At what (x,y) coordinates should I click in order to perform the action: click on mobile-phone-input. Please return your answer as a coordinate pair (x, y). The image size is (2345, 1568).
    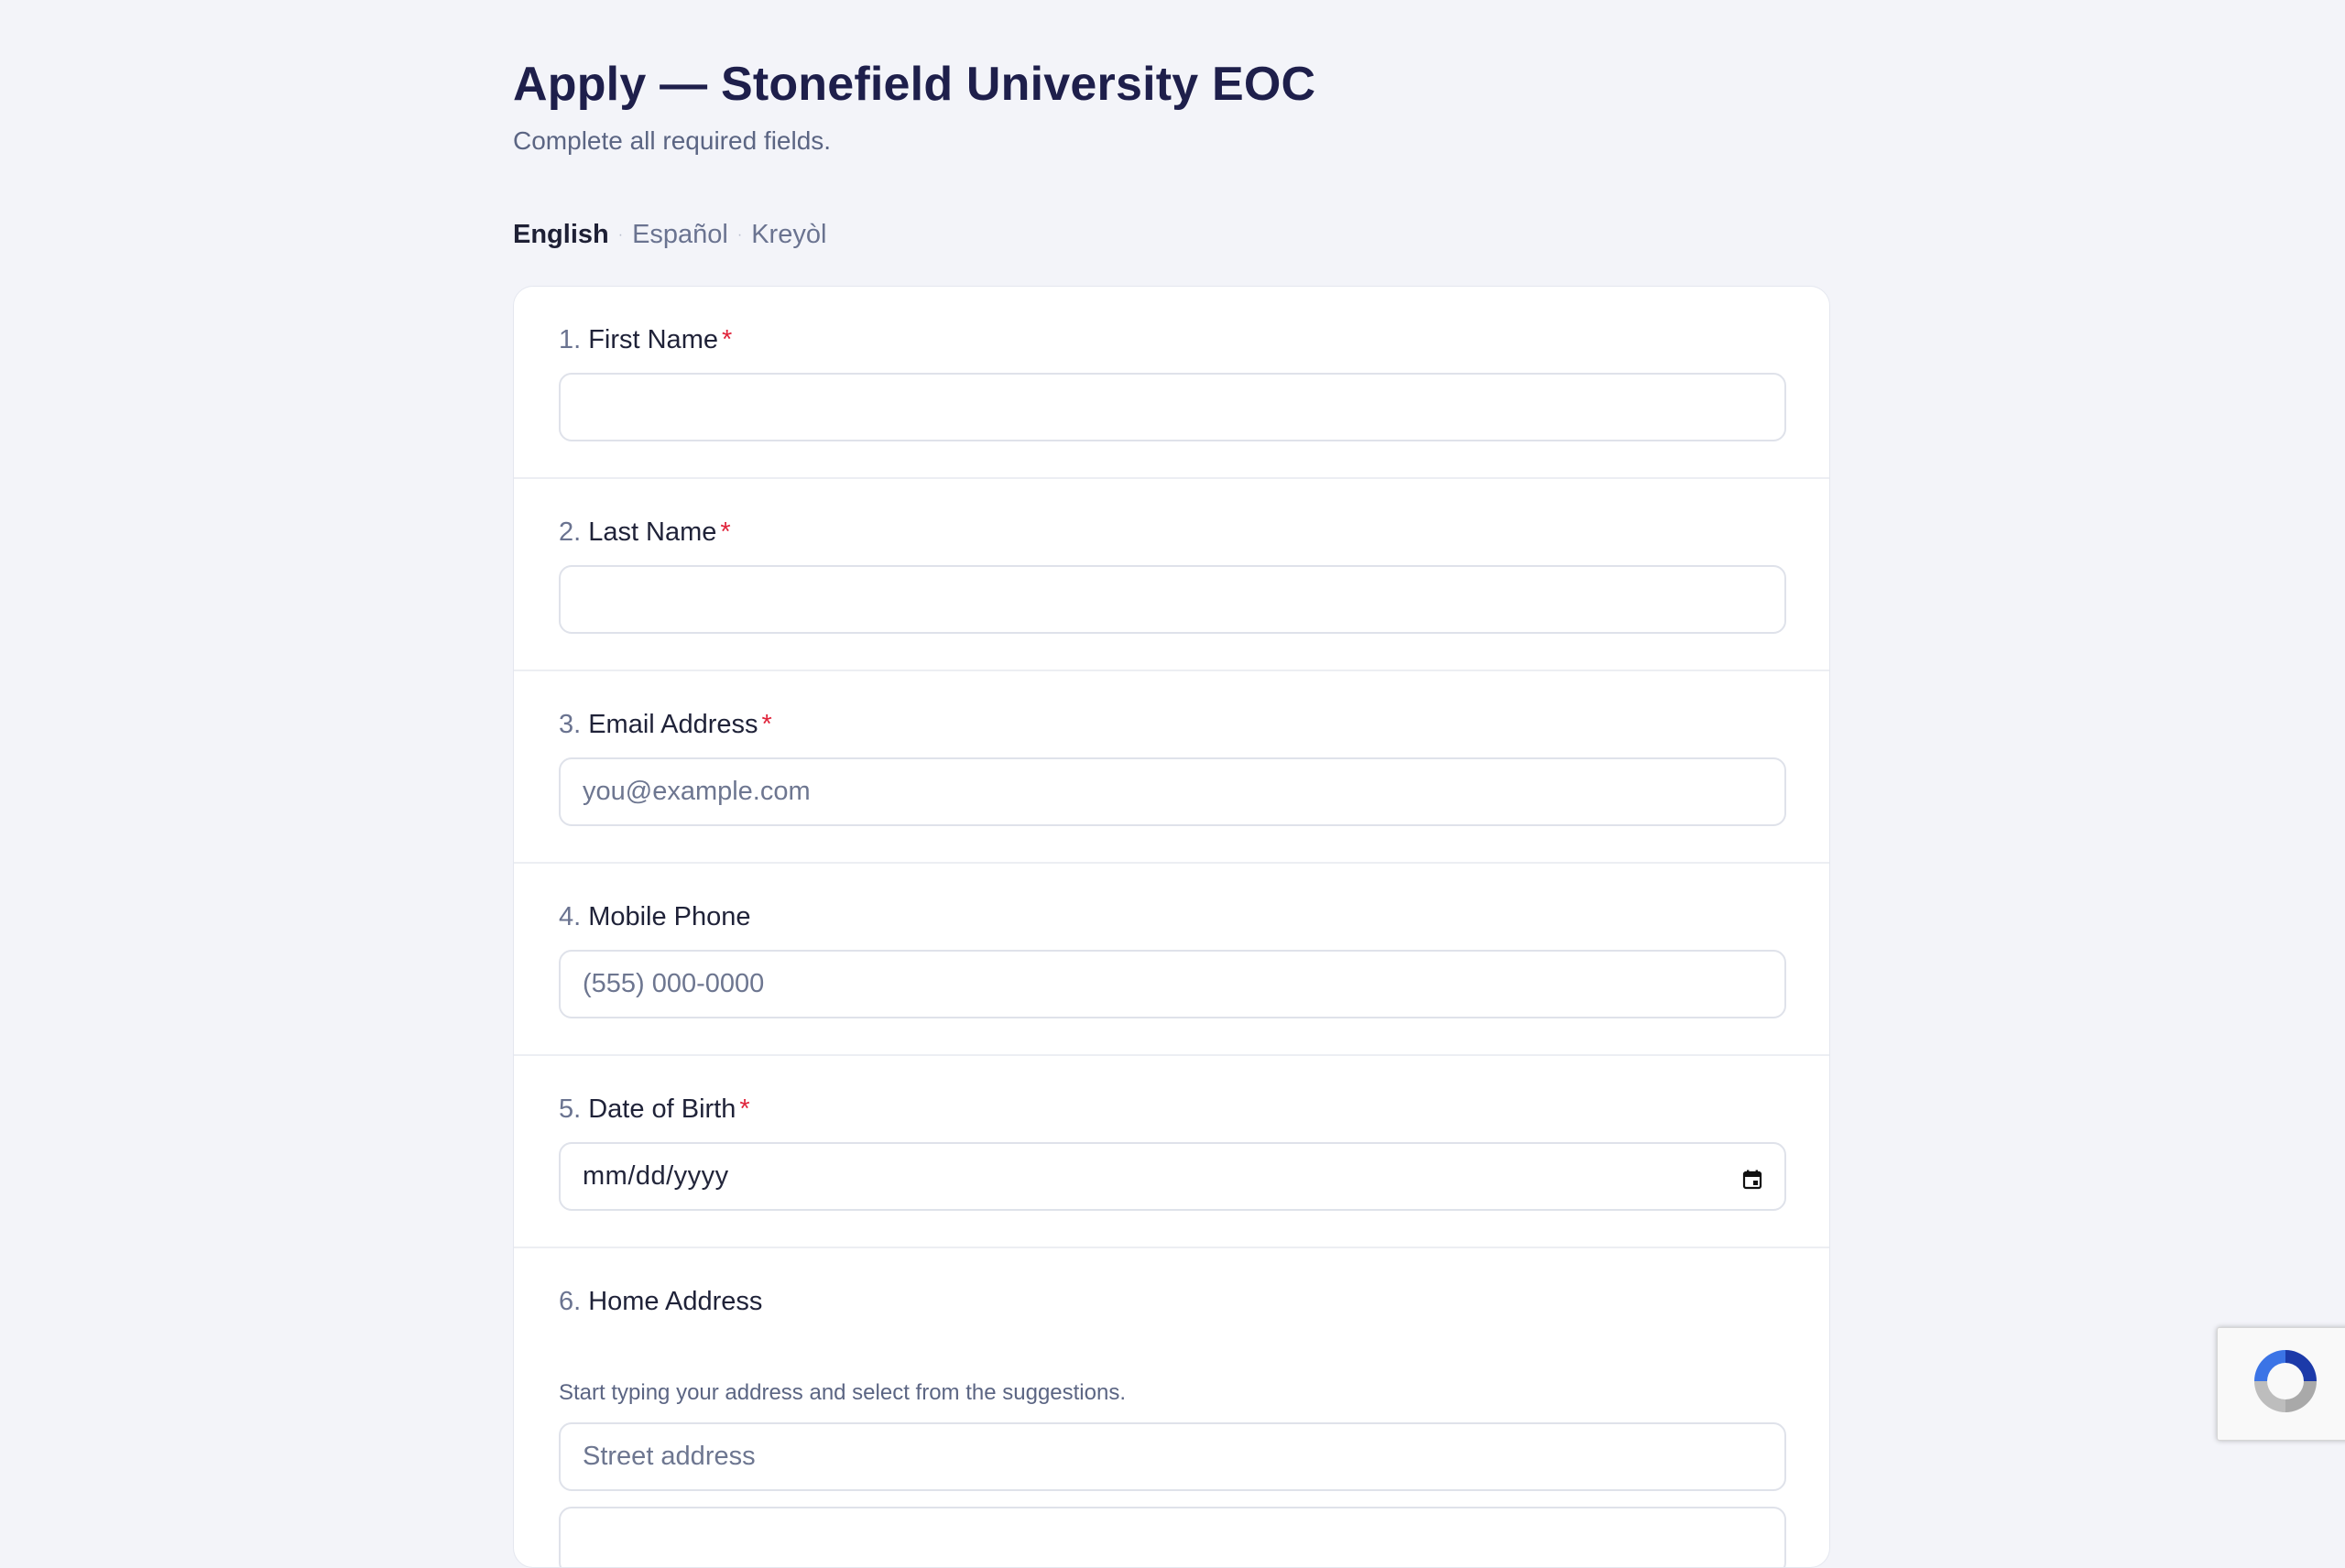
    Looking at the image, I should click on (1172, 984).